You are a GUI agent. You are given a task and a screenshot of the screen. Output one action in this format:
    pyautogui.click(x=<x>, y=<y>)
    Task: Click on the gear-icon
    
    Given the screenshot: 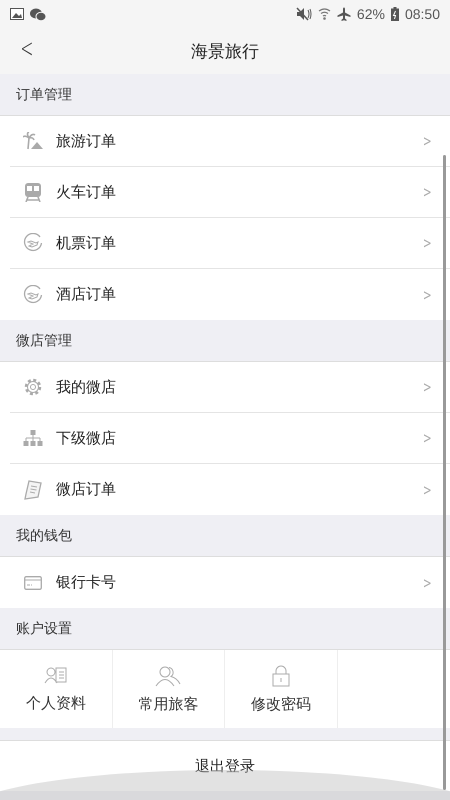 What is the action you would take?
    pyautogui.click(x=33, y=387)
    